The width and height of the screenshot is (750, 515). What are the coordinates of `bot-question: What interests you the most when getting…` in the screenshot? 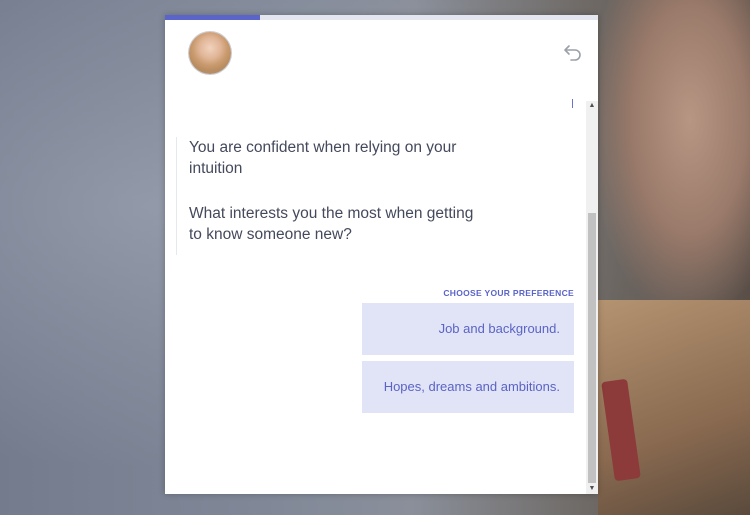 It's located at (331, 224).